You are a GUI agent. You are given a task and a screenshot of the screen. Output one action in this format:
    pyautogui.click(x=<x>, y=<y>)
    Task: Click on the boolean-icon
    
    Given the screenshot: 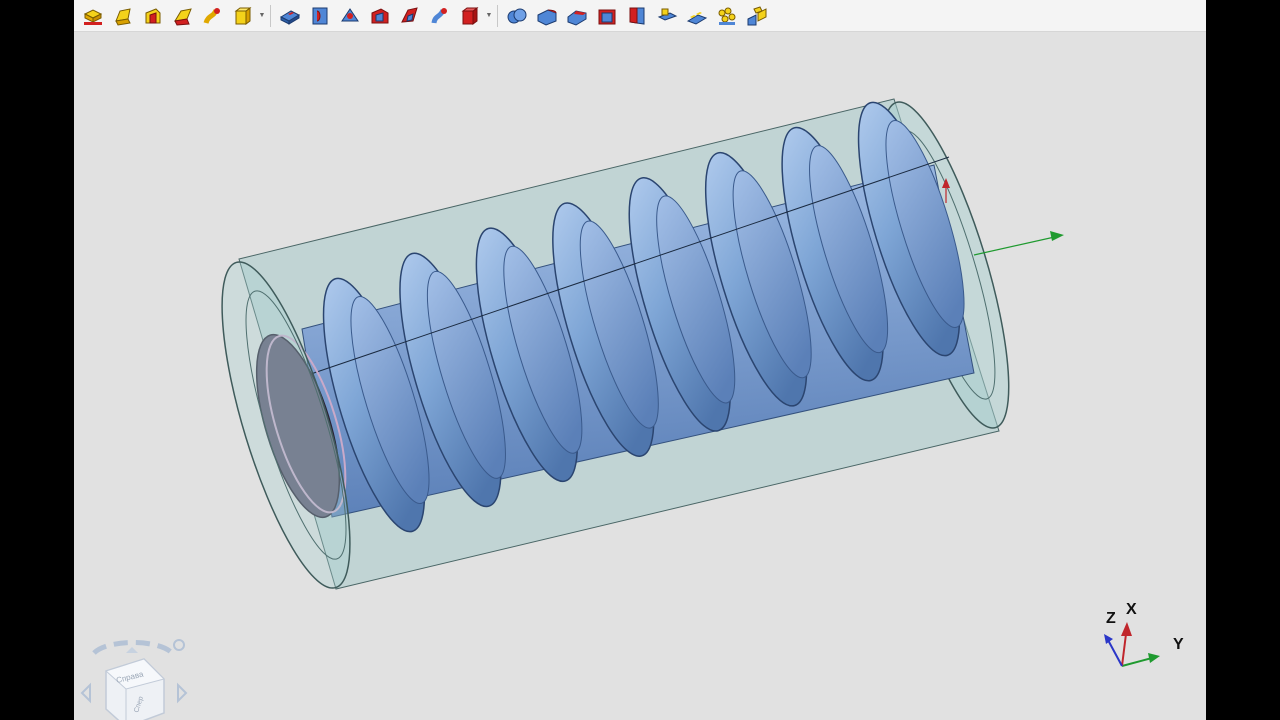 What is the action you would take?
    pyautogui.click(x=517, y=15)
    